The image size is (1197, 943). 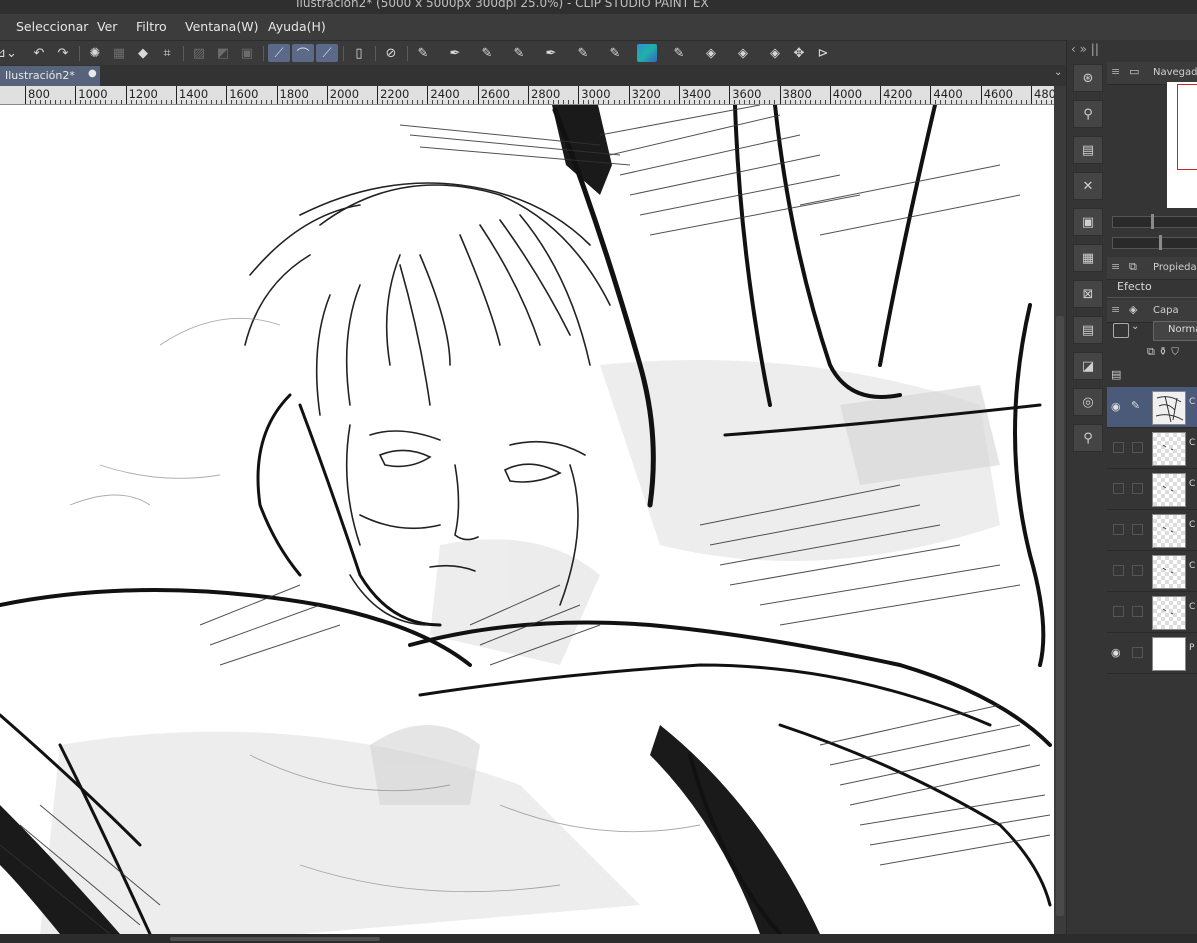 I want to click on crop-icon: ⌗, so click(x=167, y=53).